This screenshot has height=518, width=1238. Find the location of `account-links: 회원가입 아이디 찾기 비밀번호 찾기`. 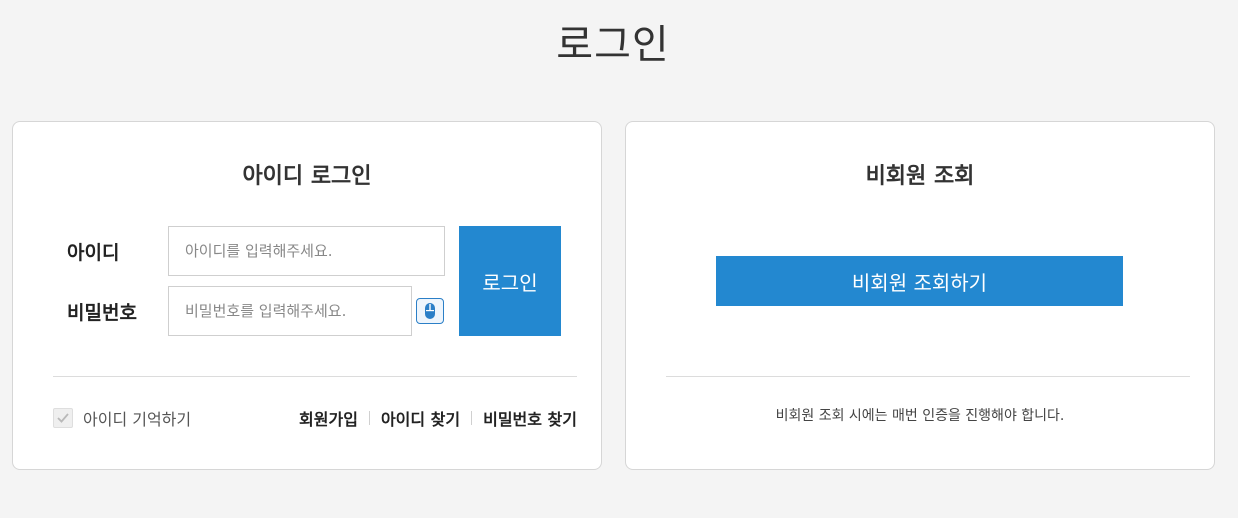

account-links: 회원가입 아이디 찾기 비밀번호 찾기 is located at coordinates (438, 418).